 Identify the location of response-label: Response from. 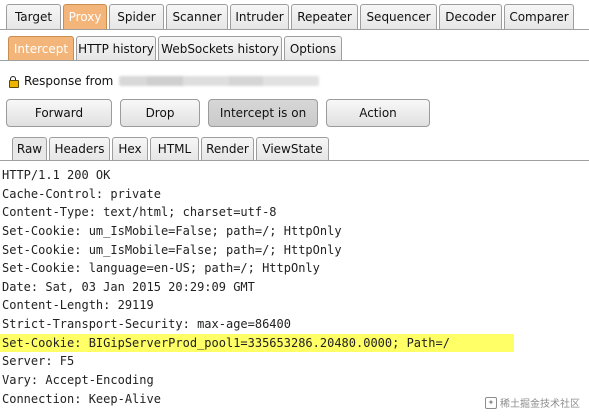
(69, 81).